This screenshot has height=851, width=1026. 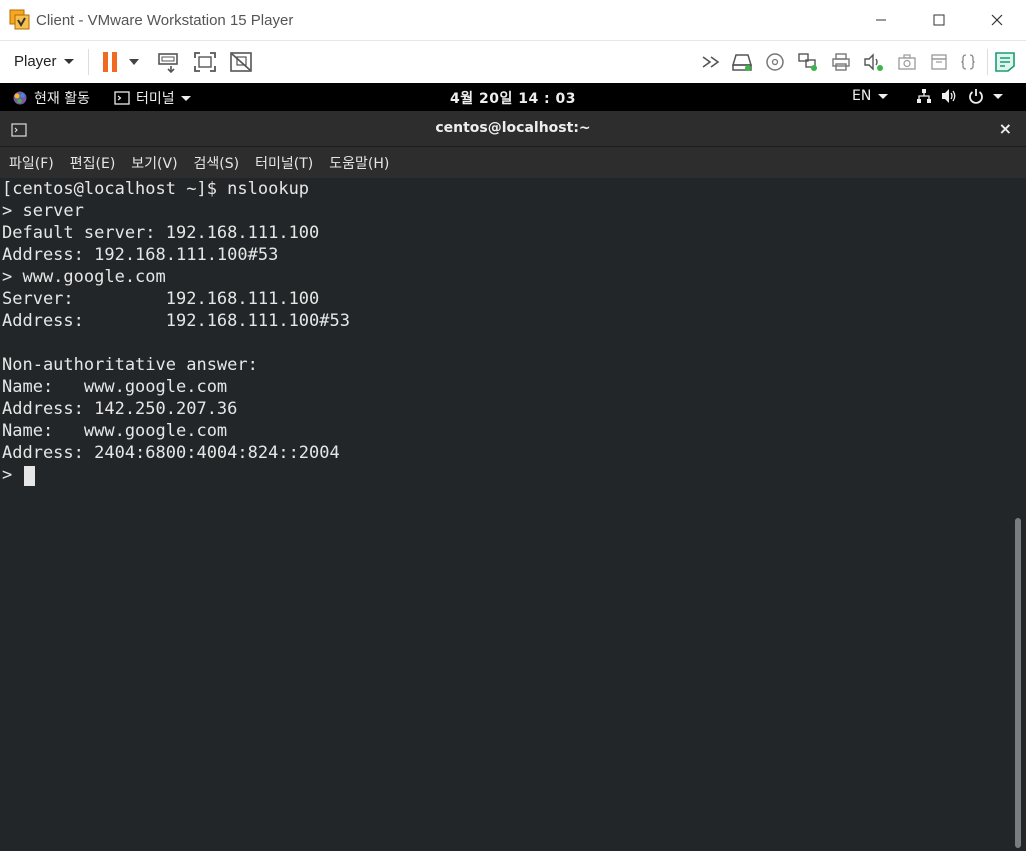 I want to click on cd-dvd-button, so click(x=775, y=62).